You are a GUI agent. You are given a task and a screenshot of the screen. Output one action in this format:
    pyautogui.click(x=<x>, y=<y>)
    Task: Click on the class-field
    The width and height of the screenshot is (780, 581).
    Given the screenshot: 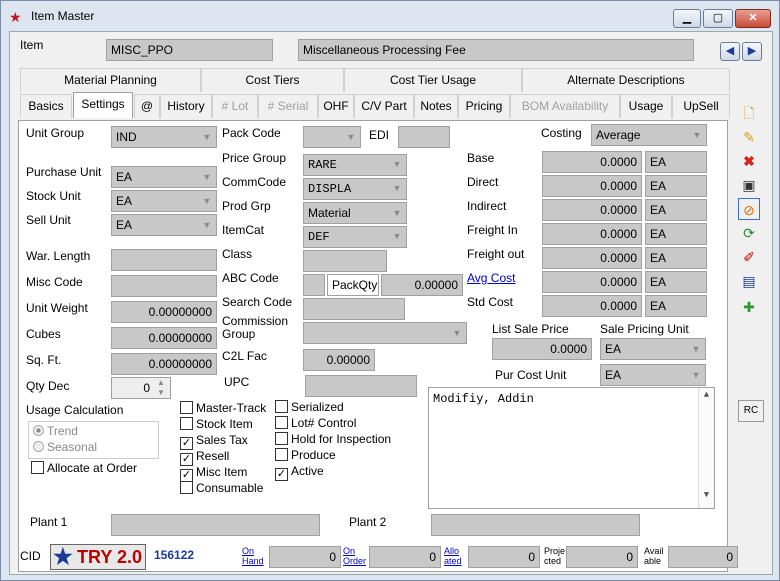 What is the action you would take?
    pyautogui.click(x=345, y=261)
    